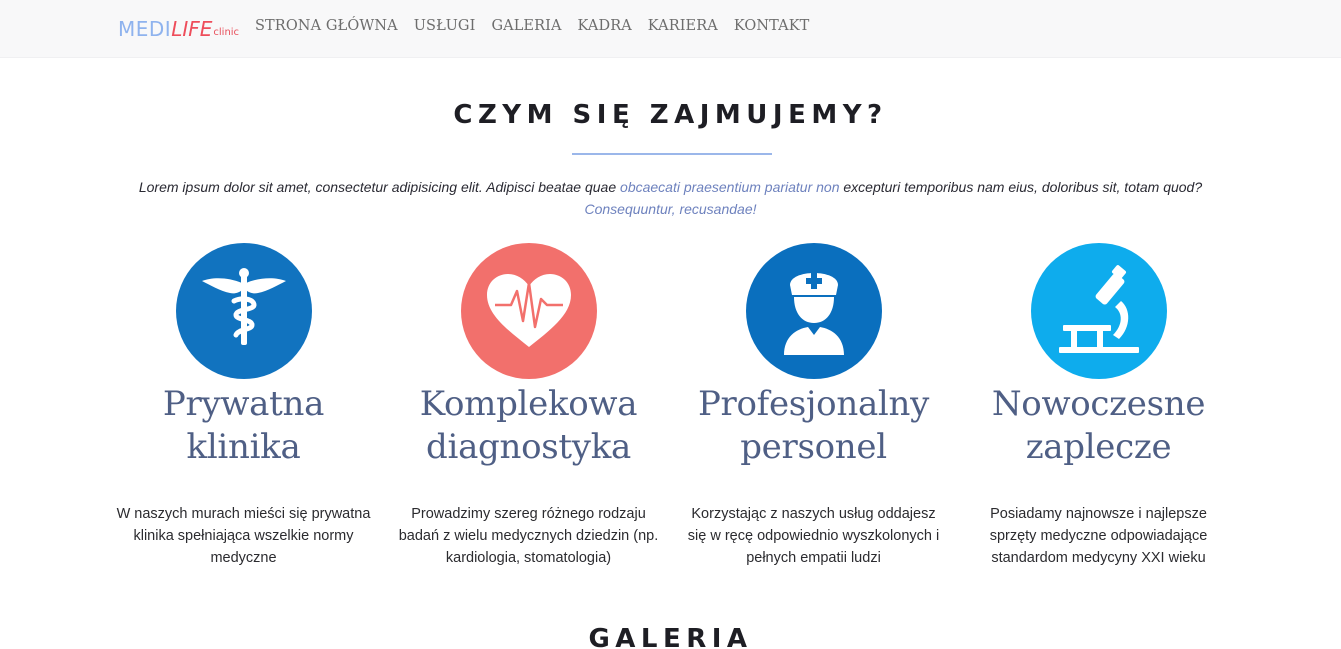  I want to click on feature-title-line1: Komplekowa, so click(528, 404).